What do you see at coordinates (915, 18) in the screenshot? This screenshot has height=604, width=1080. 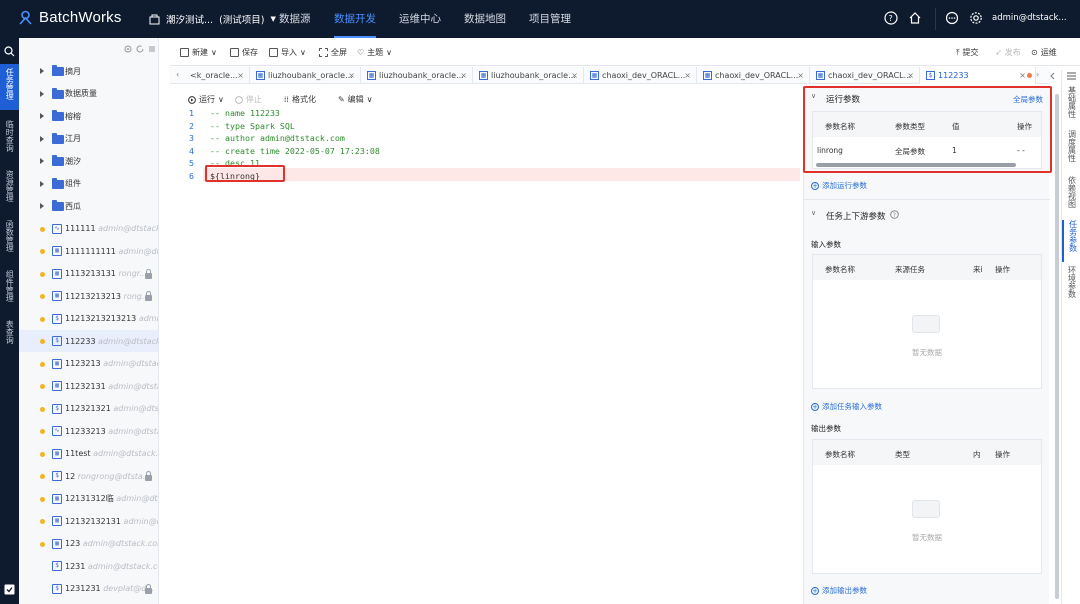 I see `home-icon` at bounding box center [915, 18].